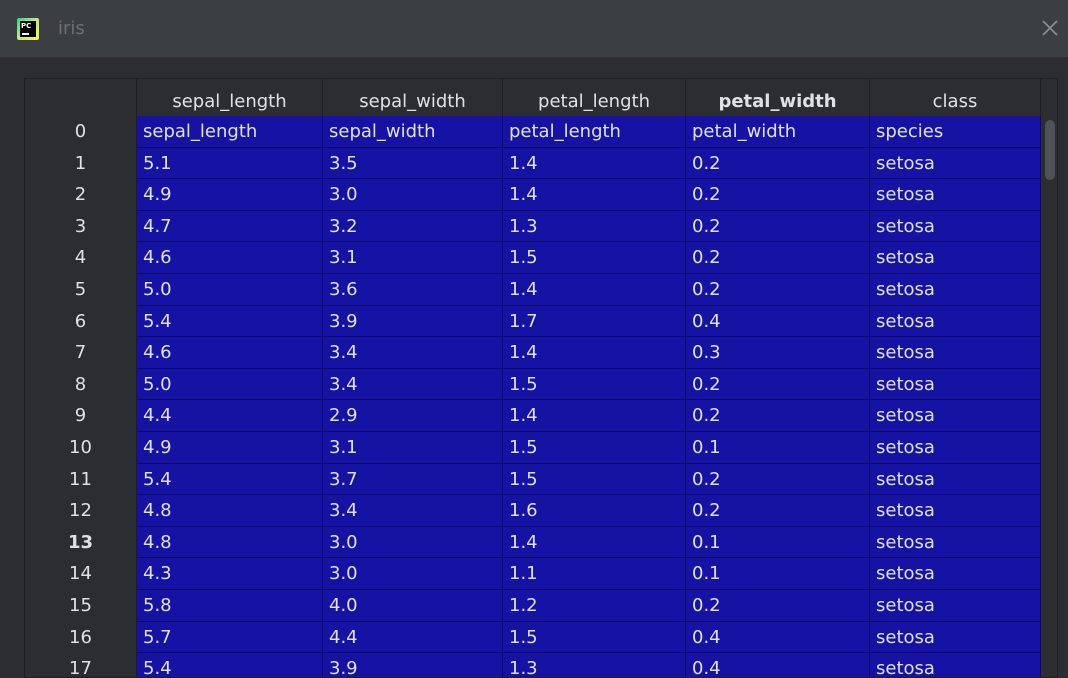  I want to click on row-index: 4, so click(81, 258).